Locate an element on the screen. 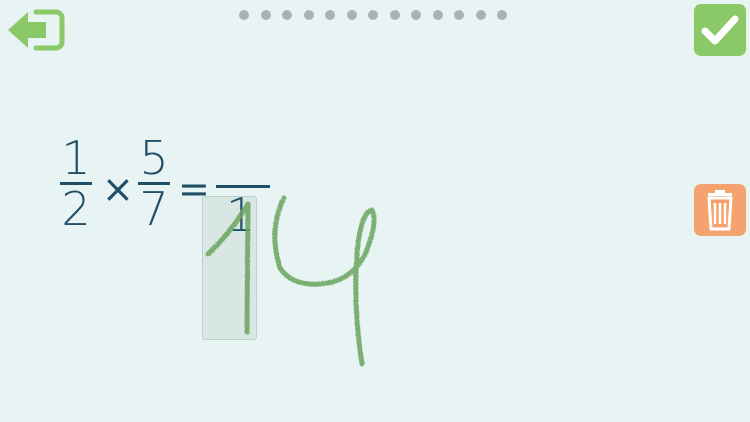  fraction-1: 1 2 is located at coordinates (76, 183).